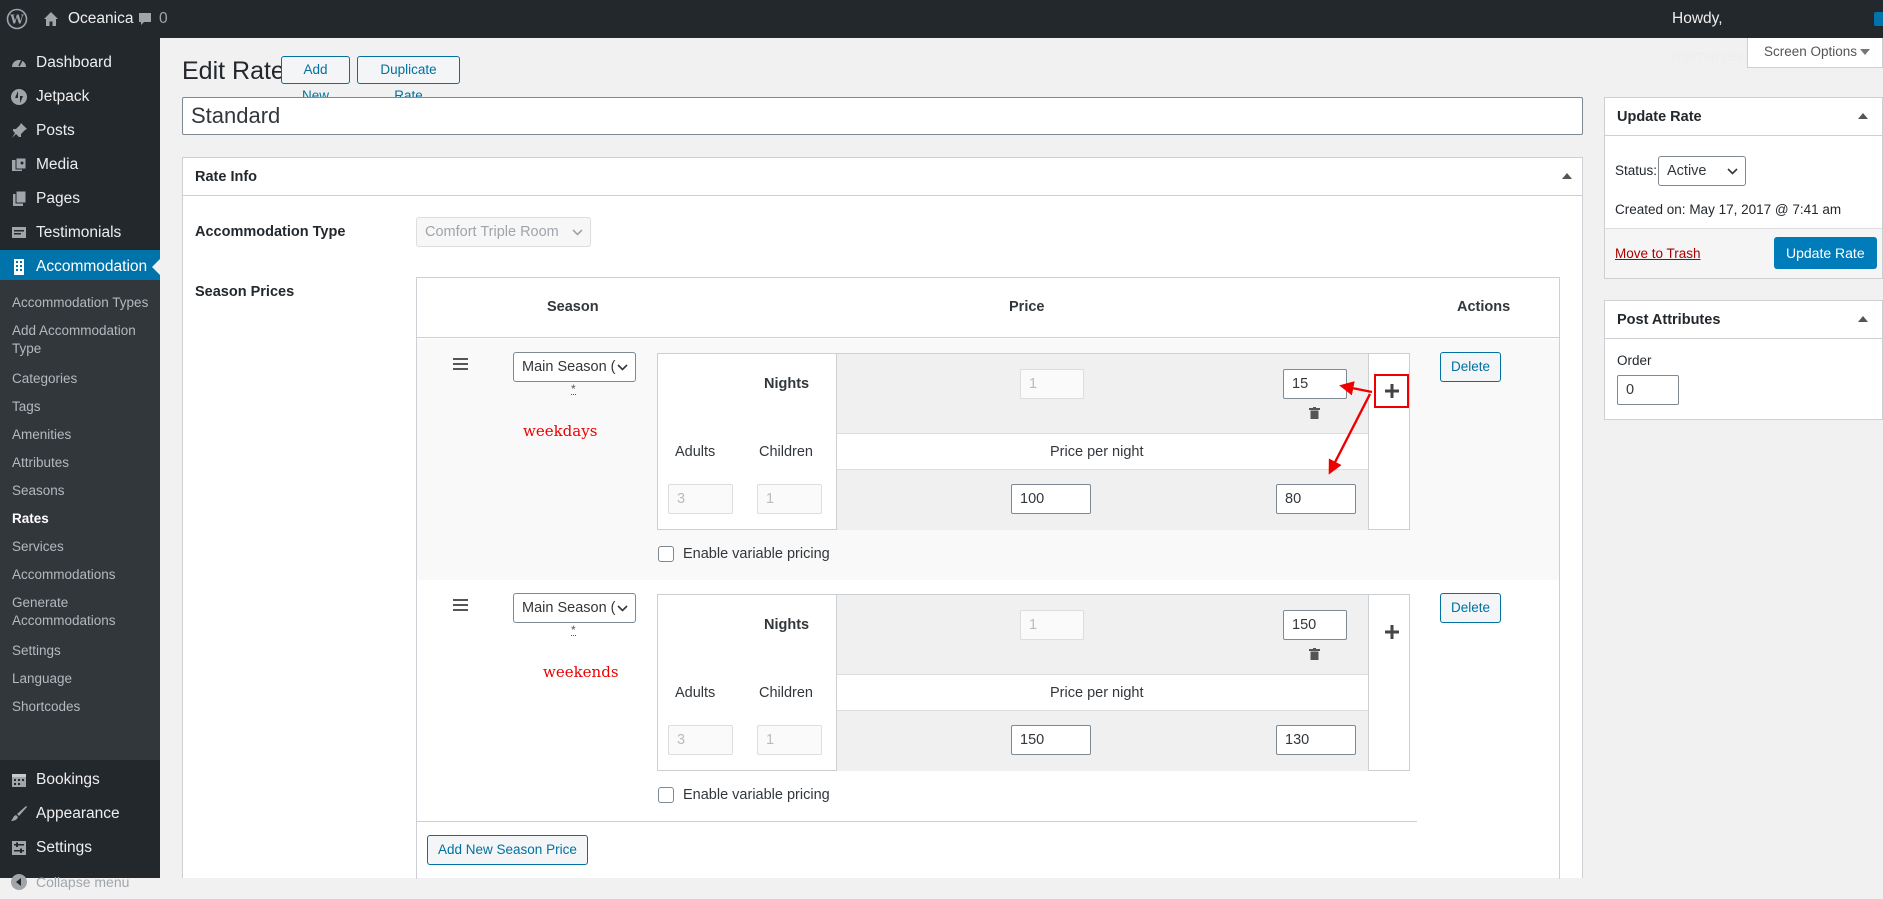 This screenshot has height=899, width=1883. What do you see at coordinates (1743, 117) in the screenshot?
I see `update-rate-header: Update Rate` at bounding box center [1743, 117].